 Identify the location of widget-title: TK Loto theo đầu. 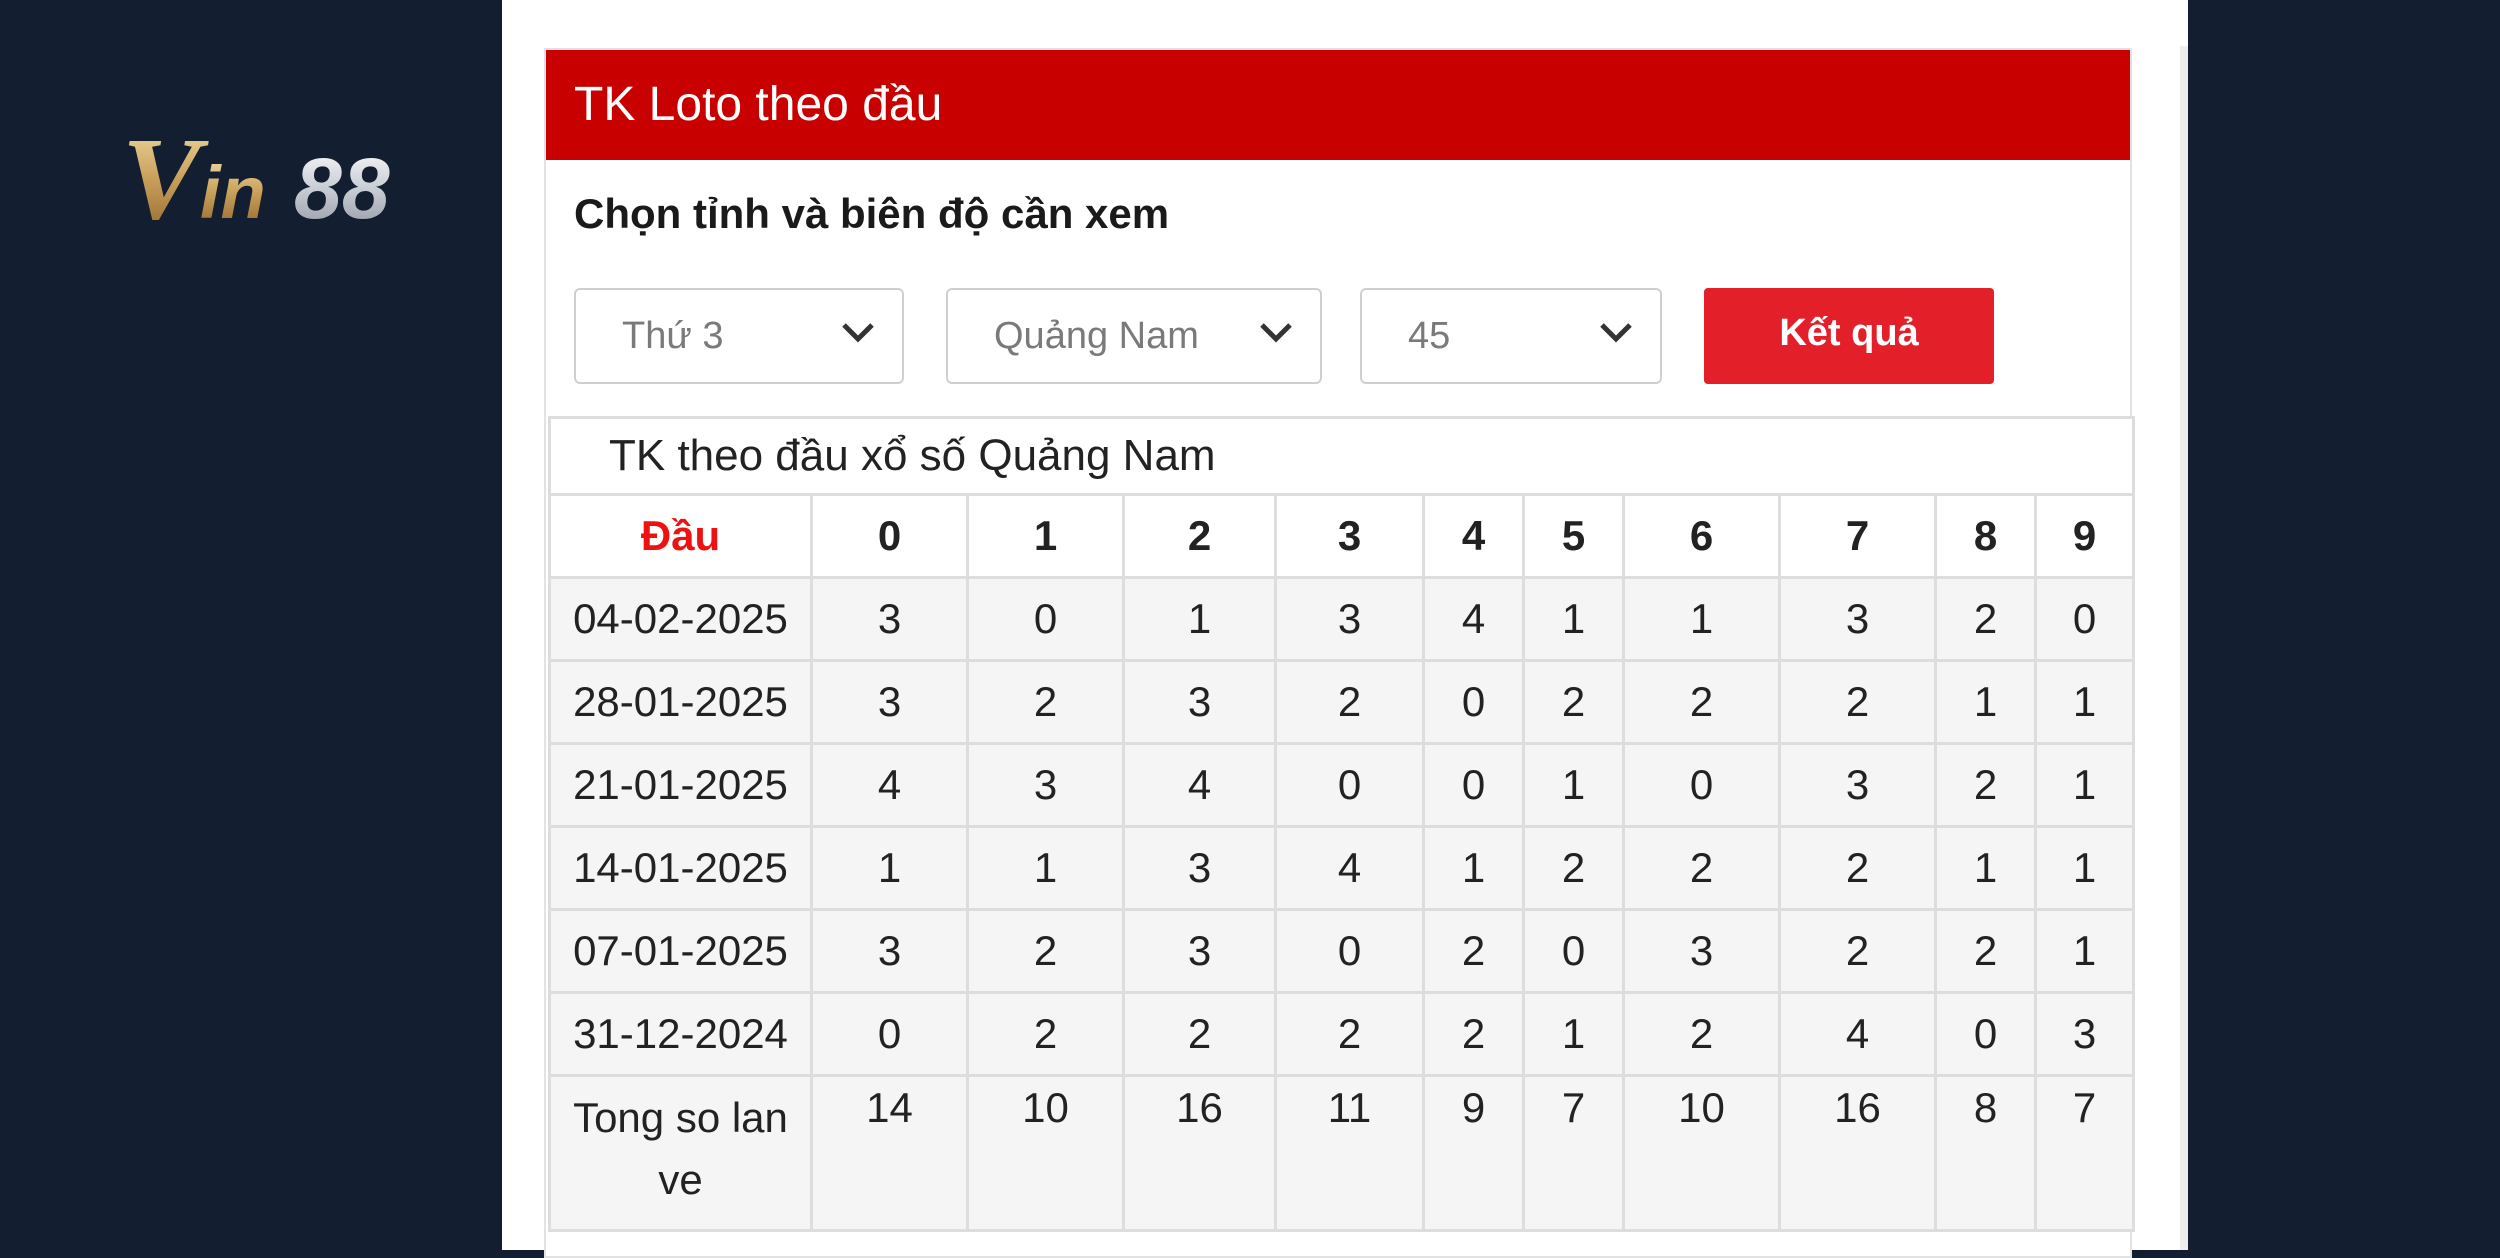
(1338, 105).